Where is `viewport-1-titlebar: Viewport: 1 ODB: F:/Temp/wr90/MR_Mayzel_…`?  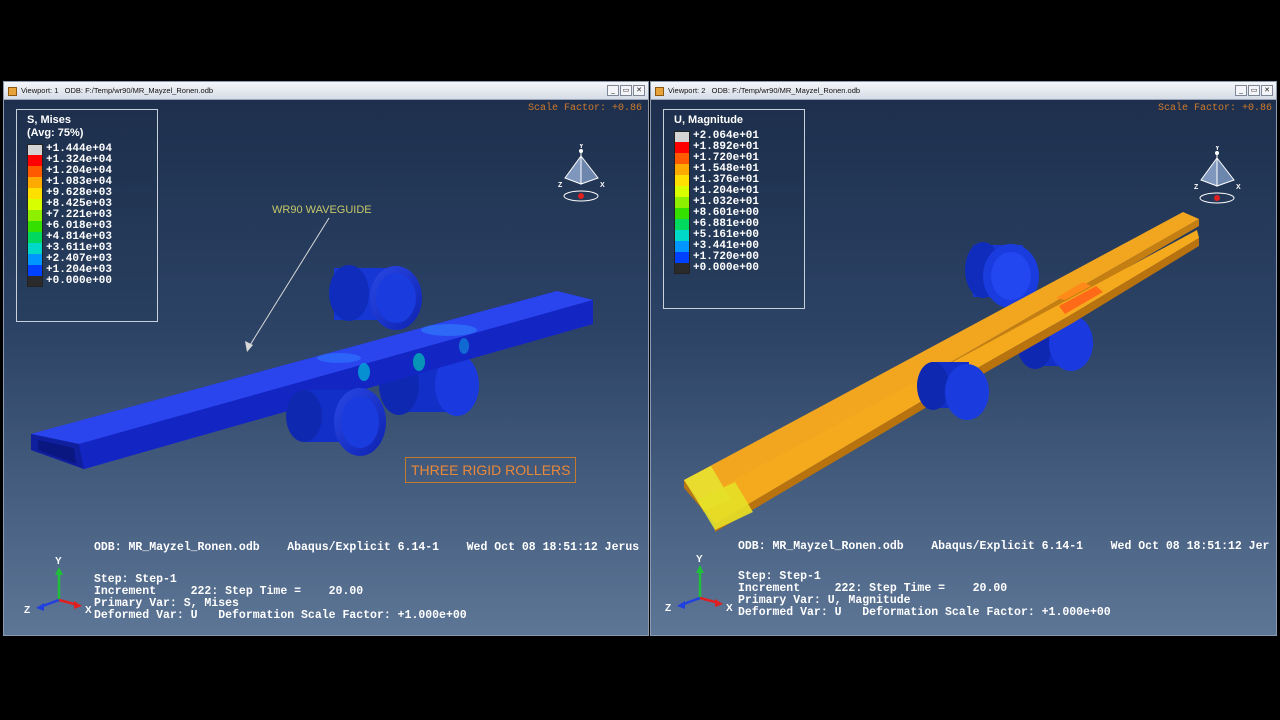 viewport-1-titlebar: Viewport: 1 ODB: F:/Temp/wr90/MR_Mayzel_… is located at coordinates (326, 91).